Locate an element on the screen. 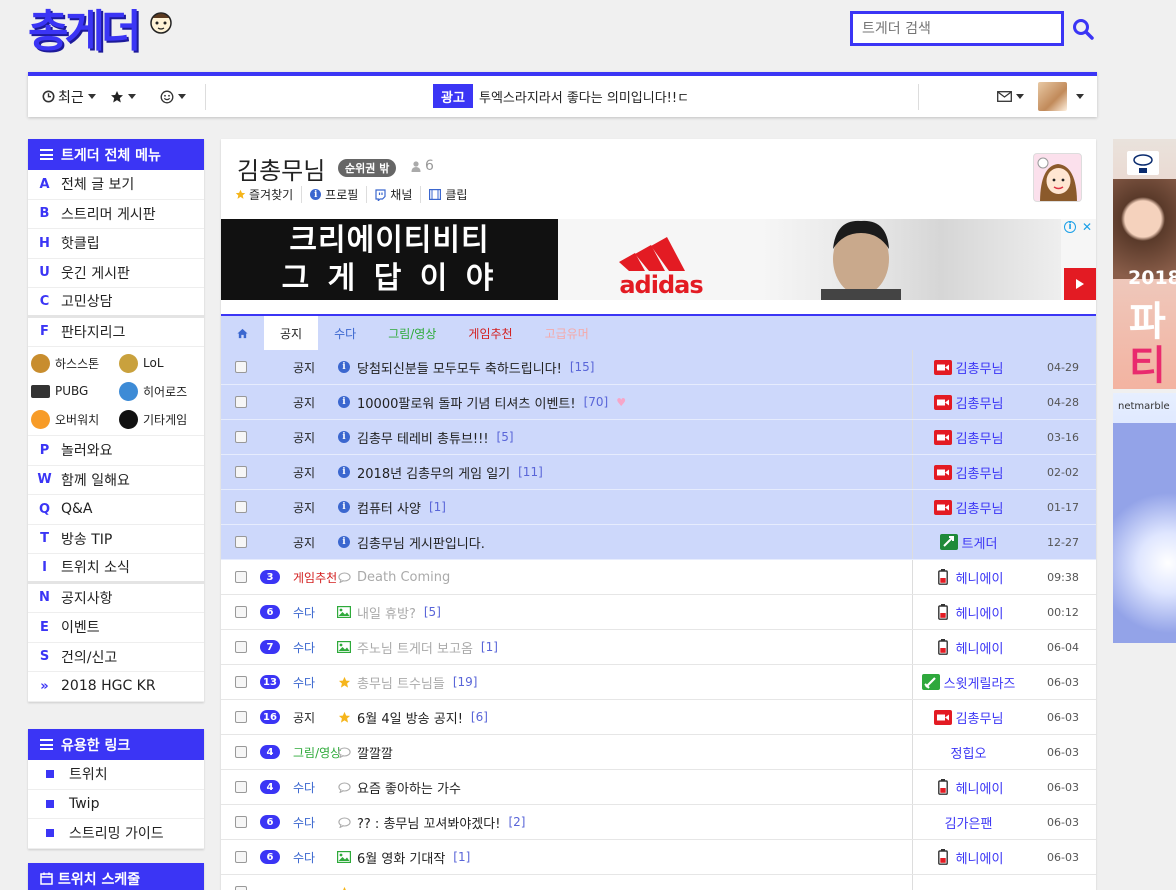  play-icon is located at coordinates (1080, 284).